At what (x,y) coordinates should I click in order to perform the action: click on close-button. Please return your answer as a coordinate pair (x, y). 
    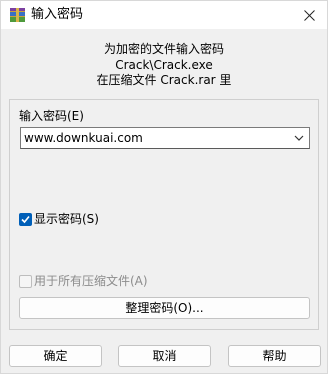
    Looking at the image, I should click on (309, 15).